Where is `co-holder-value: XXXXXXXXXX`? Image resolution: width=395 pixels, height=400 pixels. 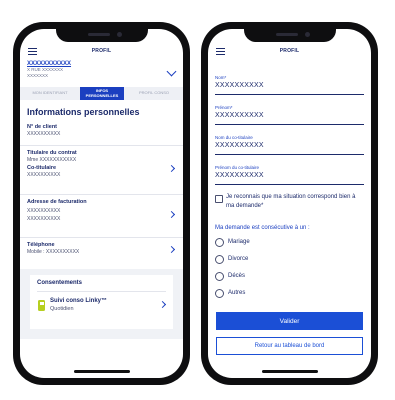 co-holder-value: XXXXXXXXXX is located at coordinates (44, 175).